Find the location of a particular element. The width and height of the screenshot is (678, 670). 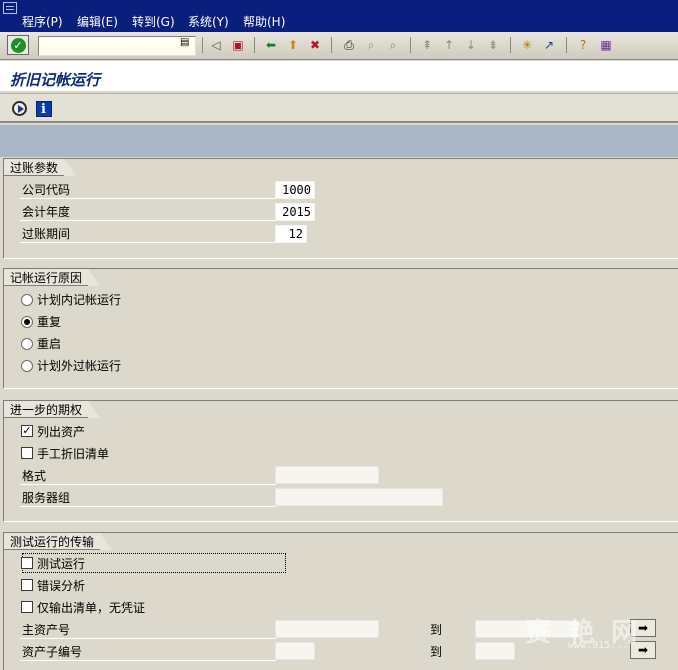

print-icon: ⎙ is located at coordinates (349, 45).